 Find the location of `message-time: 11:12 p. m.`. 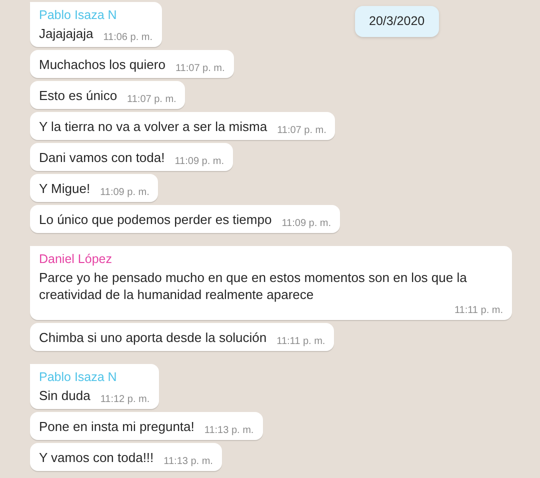

message-time: 11:12 p. m. is located at coordinates (124, 400).